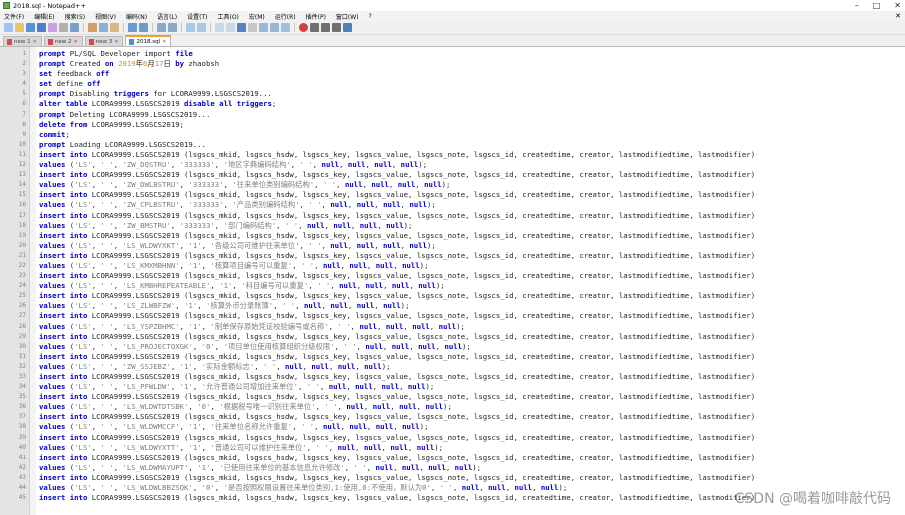  I want to click on line-number: 23, so click(22, 276).